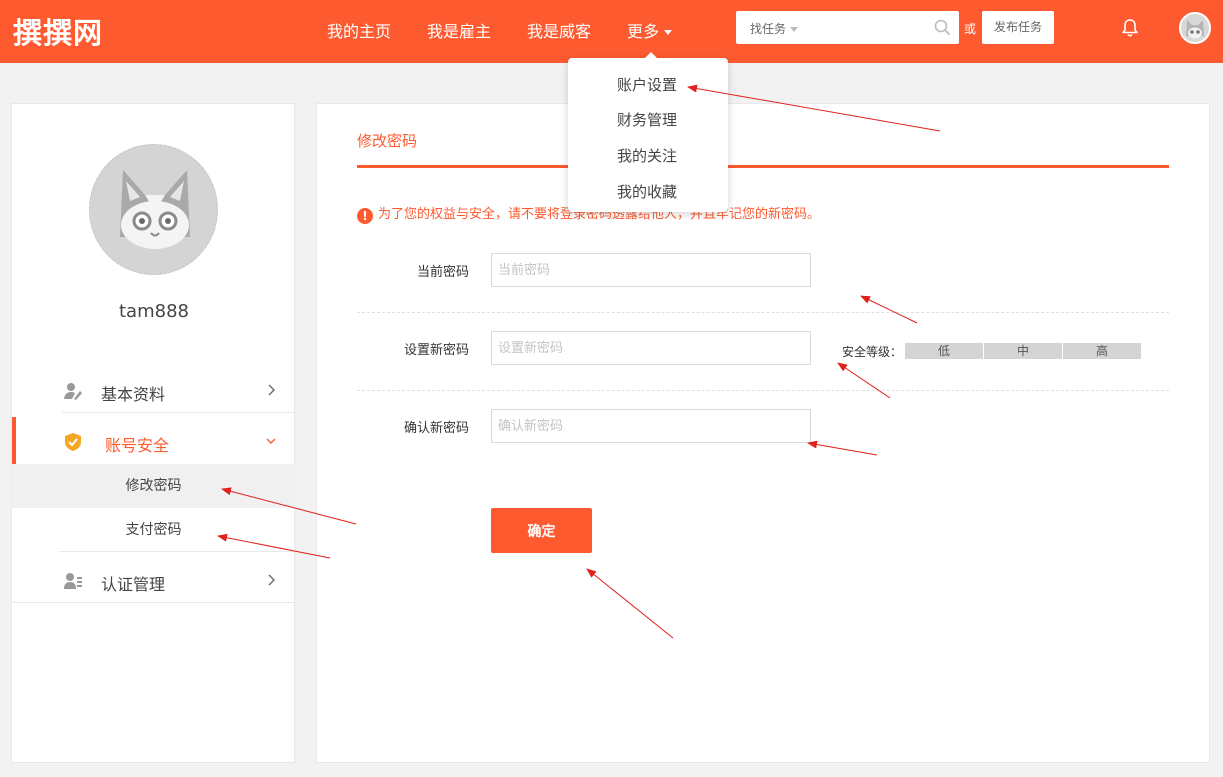 This screenshot has width=1223, height=777. What do you see at coordinates (137, 445) in the screenshot?
I see `sidebar-item-label: 账号安全` at bounding box center [137, 445].